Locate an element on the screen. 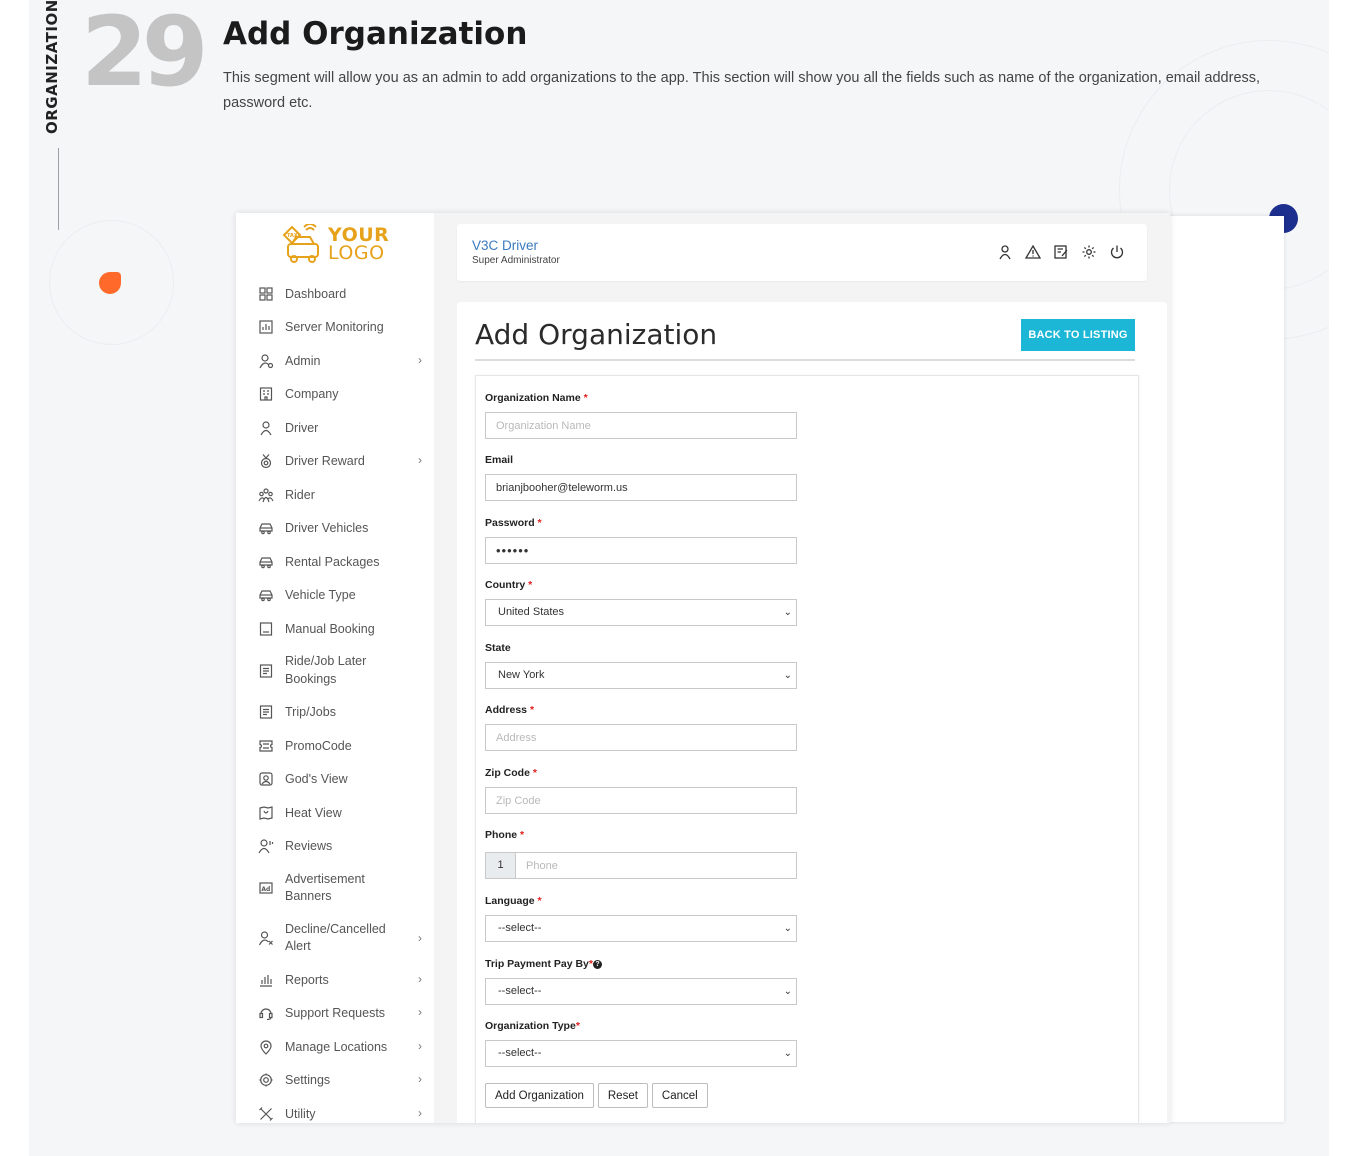 This screenshot has height=1156, width=1359. country-select: United States ⌄ is located at coordinates (641, 612).